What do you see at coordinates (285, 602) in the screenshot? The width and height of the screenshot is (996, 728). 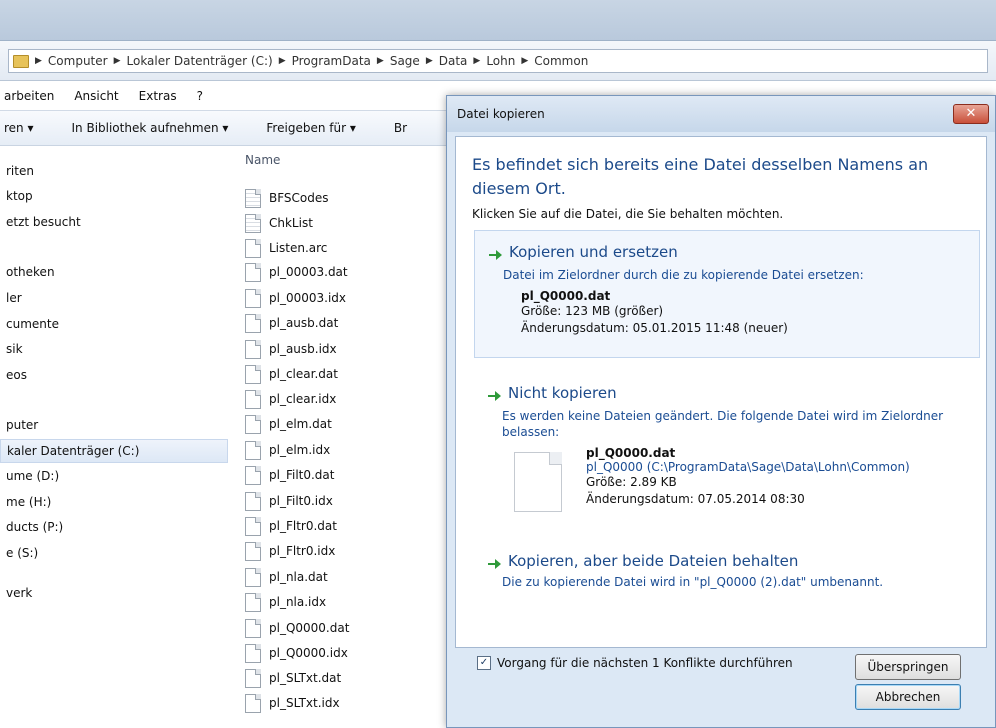 I see `file-item: pl_nla.idx` at bounding box center [285, 602].